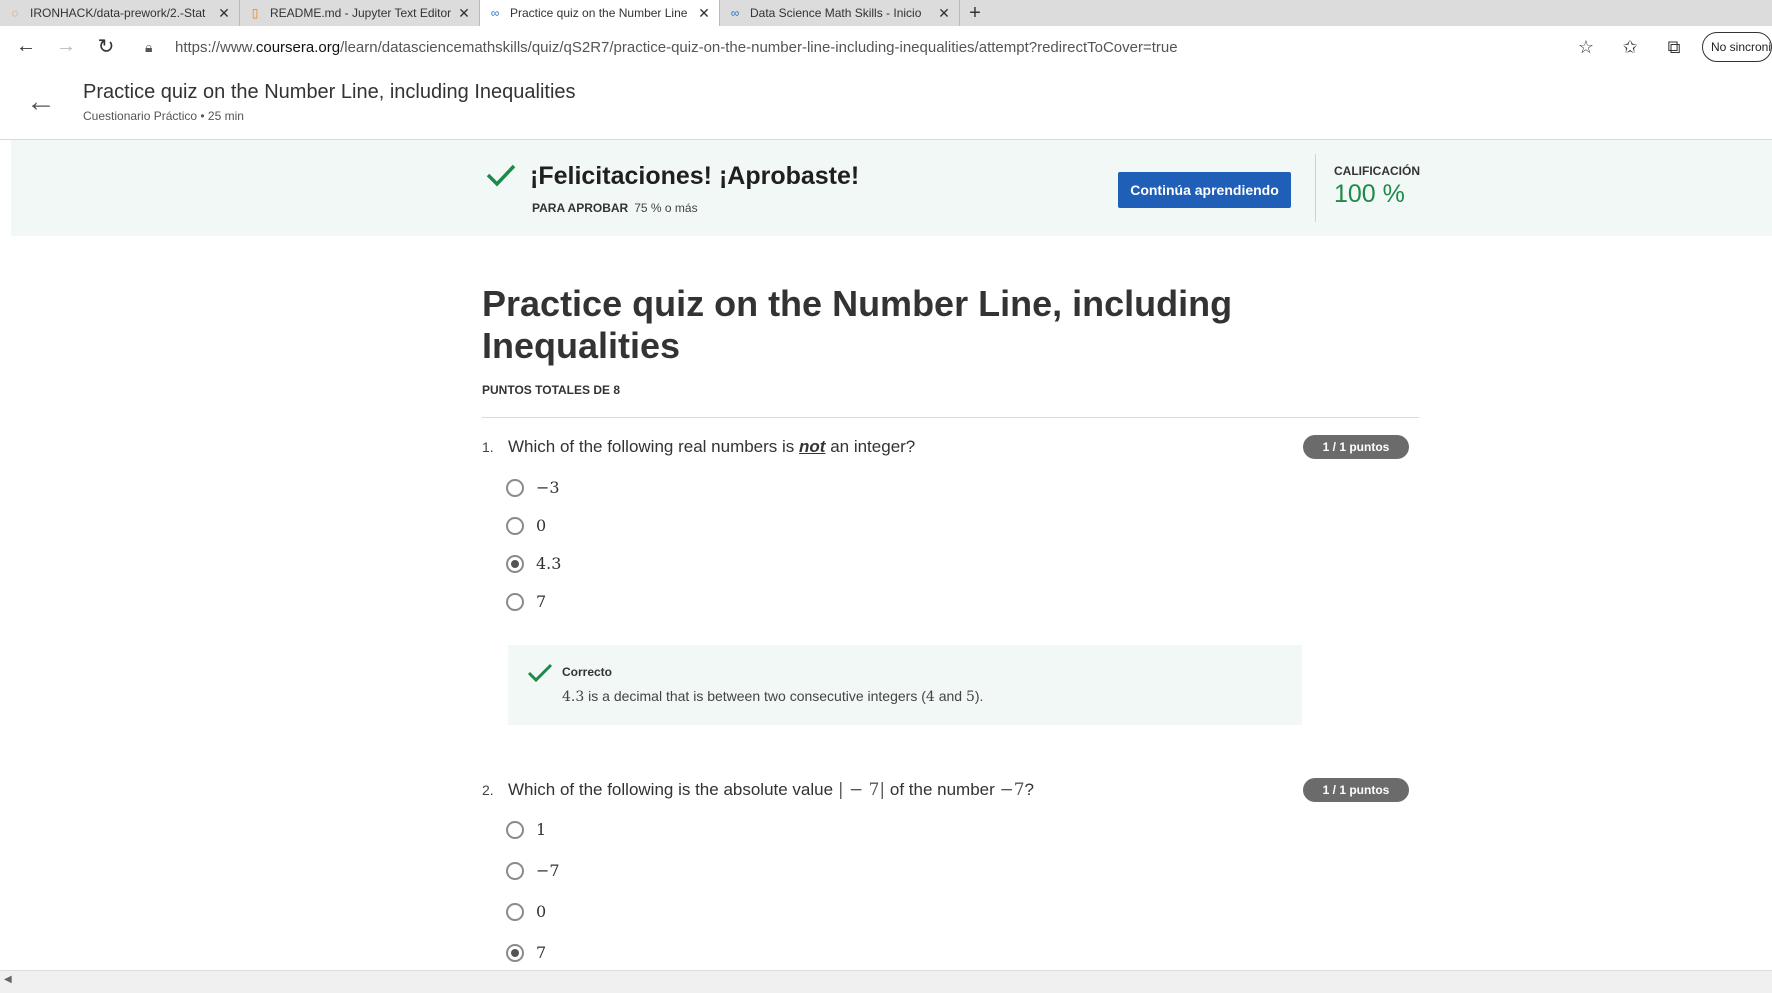 The width and height of the screenshot is (1772, 993). I want to click on option-label: −3, so click(548, 487).